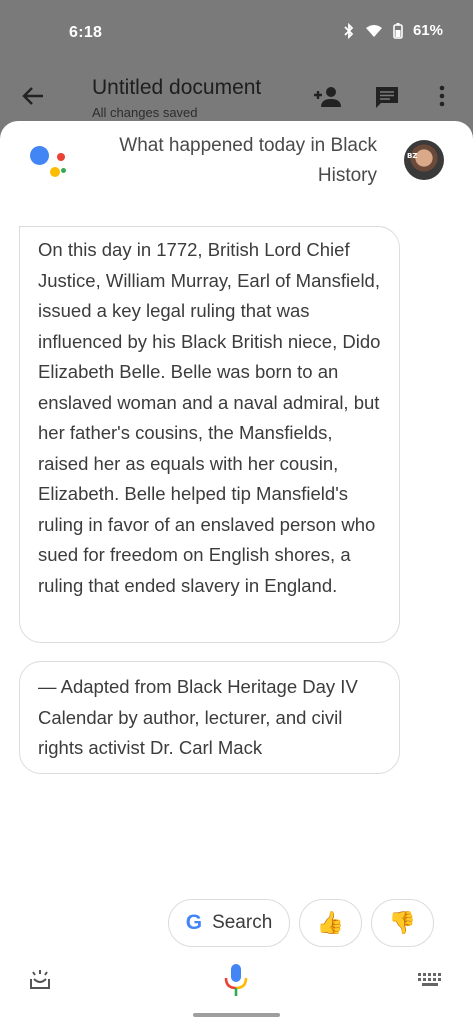 The height and width of the screenshot is (1024, 473). I want to click on battery-icon, so click(398, 30).